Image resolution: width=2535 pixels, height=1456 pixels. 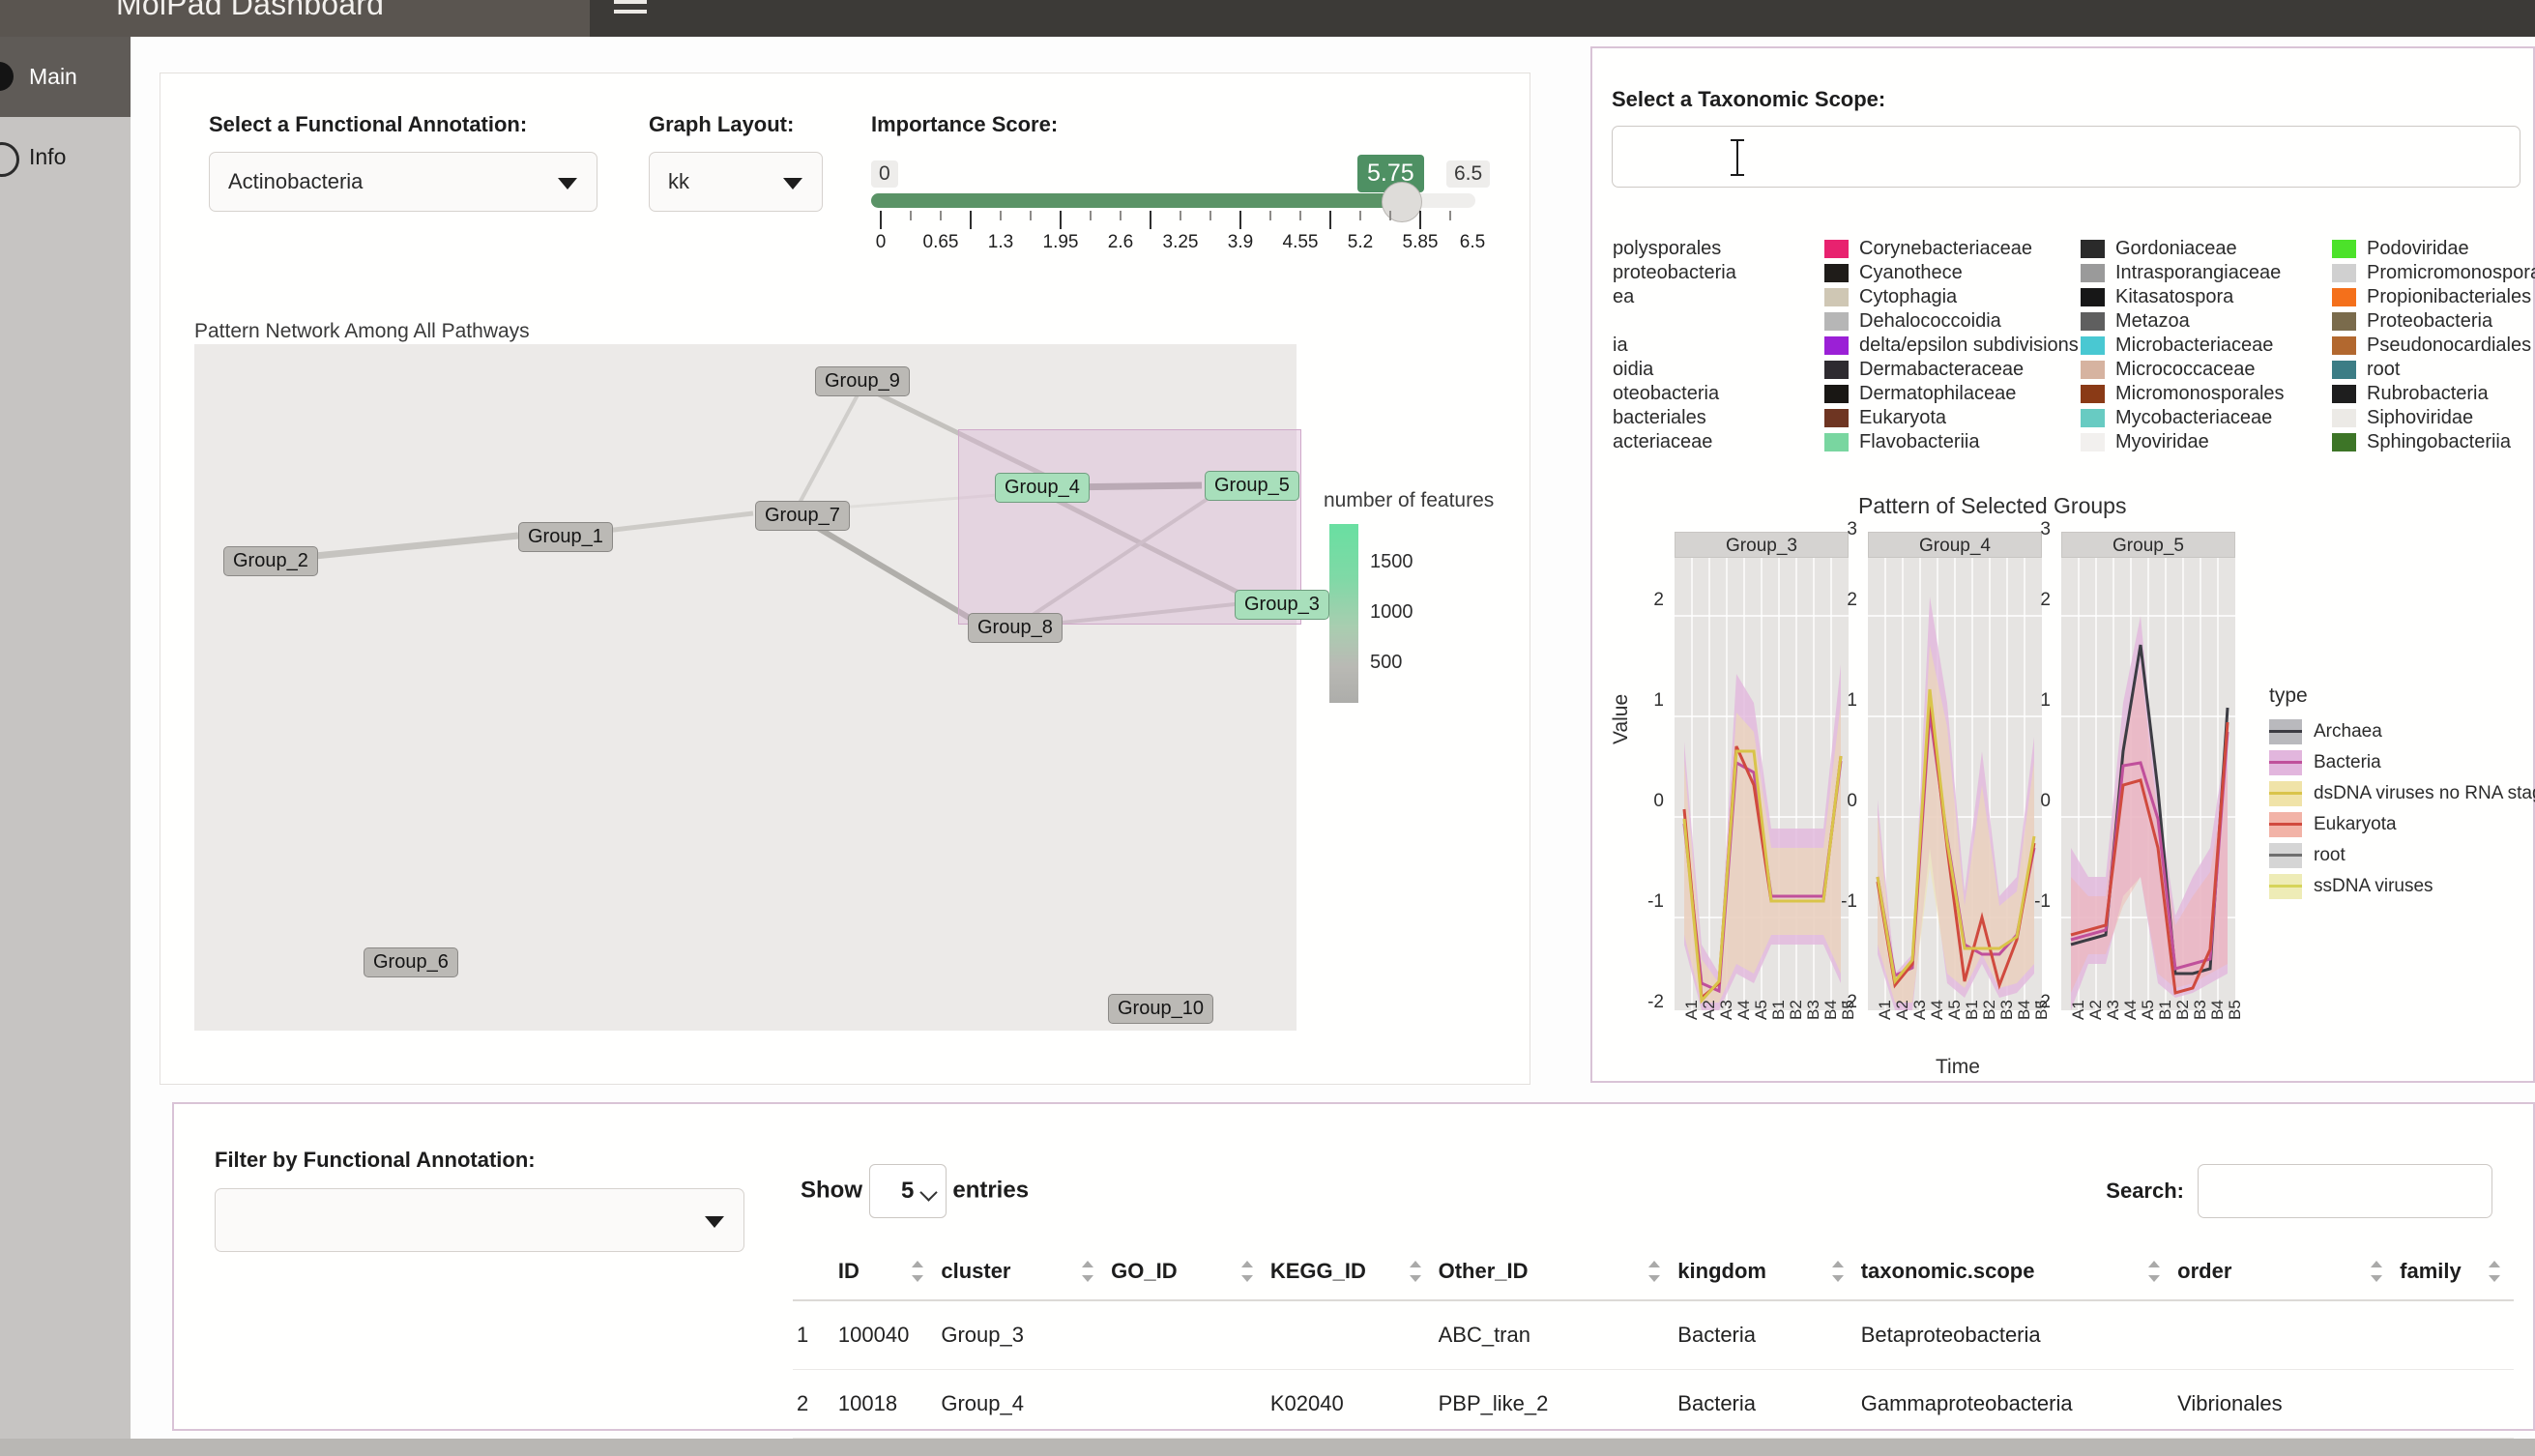 What do you see at coordinates (2355, 824) in the screenshot?
I see `type-legend-label: Eukaryota` at bounding box center [2355, 824].